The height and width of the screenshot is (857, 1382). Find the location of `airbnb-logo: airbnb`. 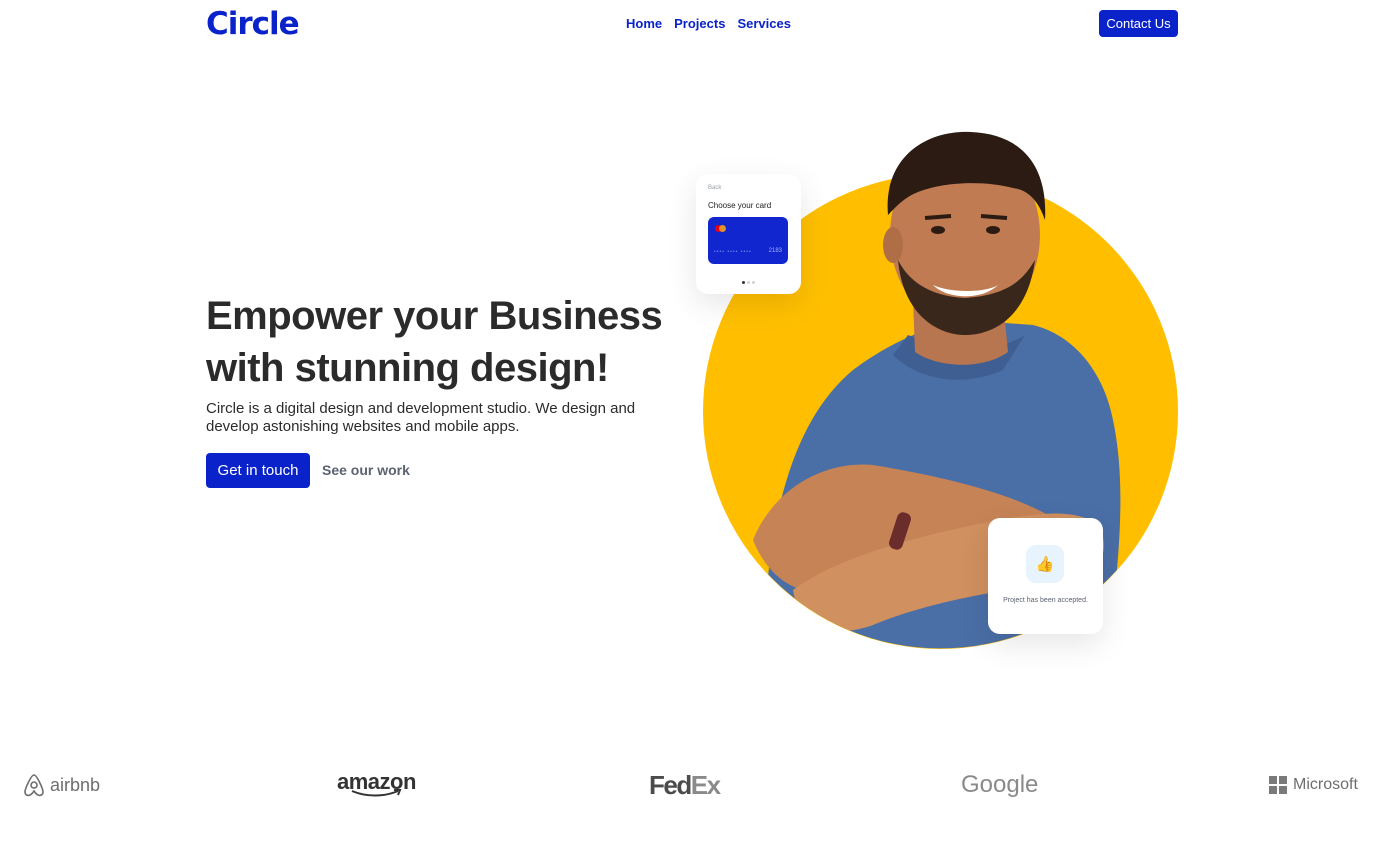

airbnb-logo: airbnb is located at coordinates (61, 785).